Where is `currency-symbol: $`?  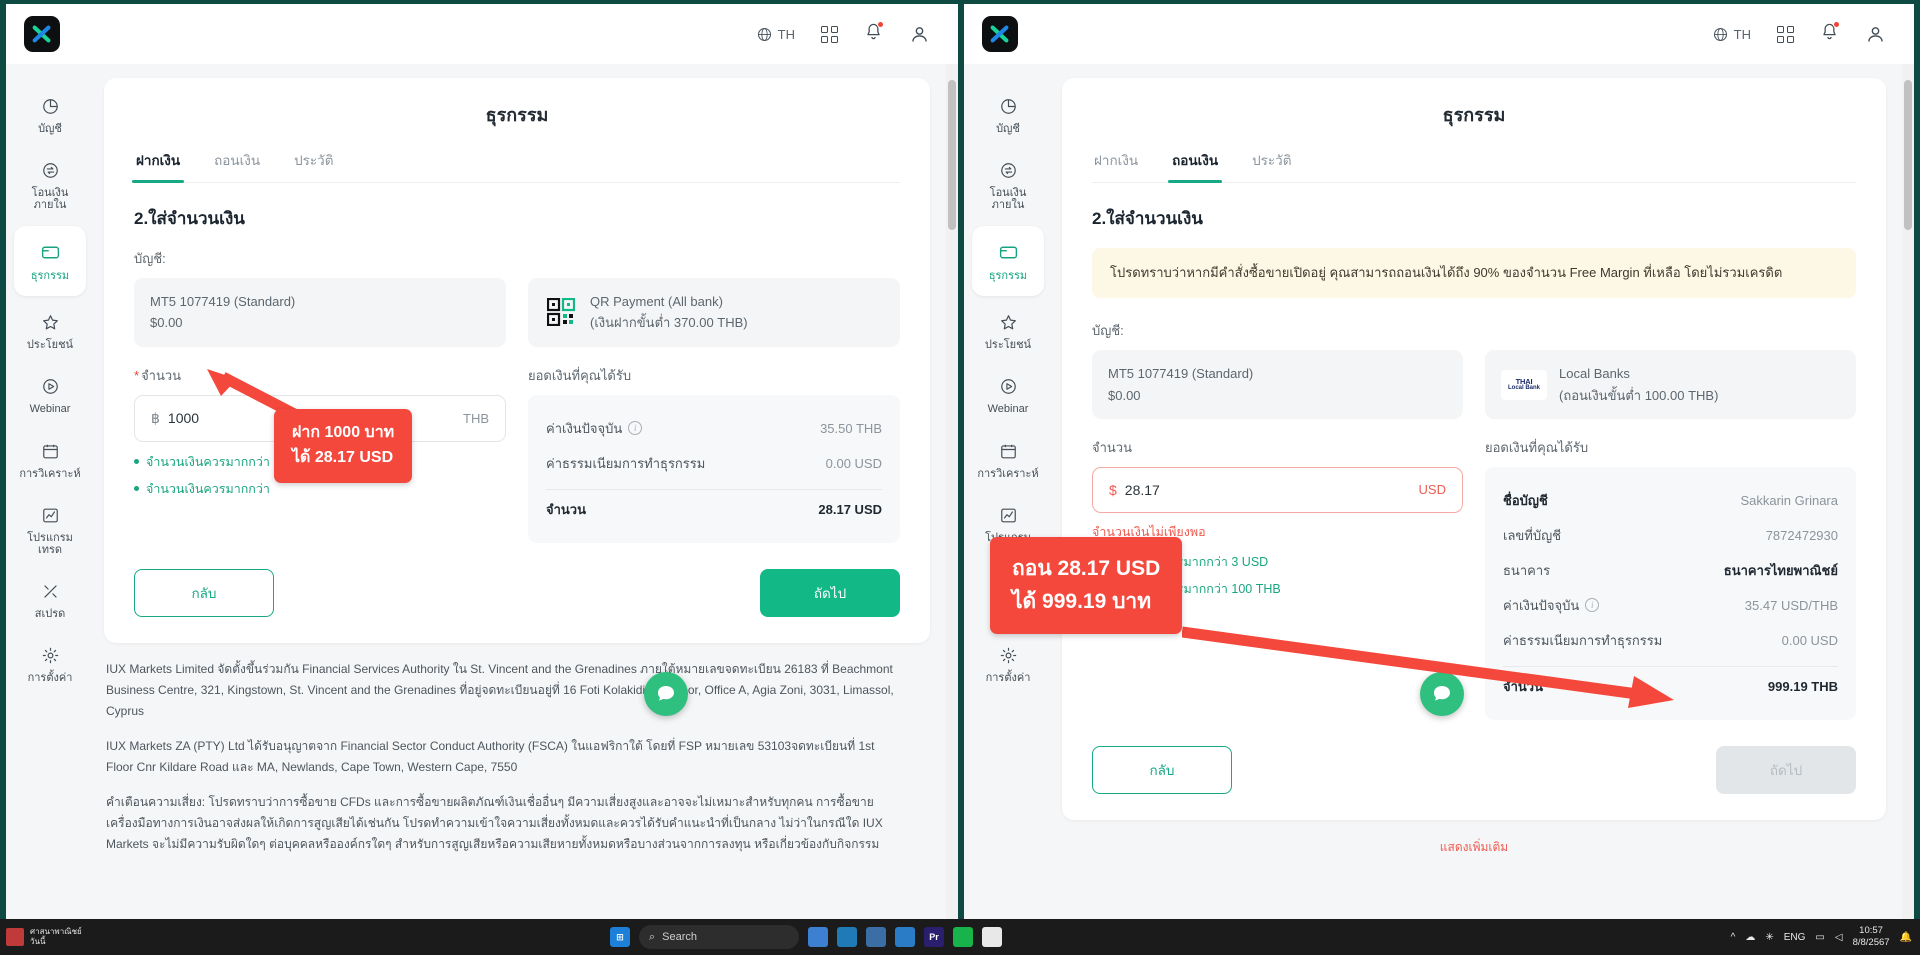 currency-symbol: $ is located at coordinates (1113, 489).